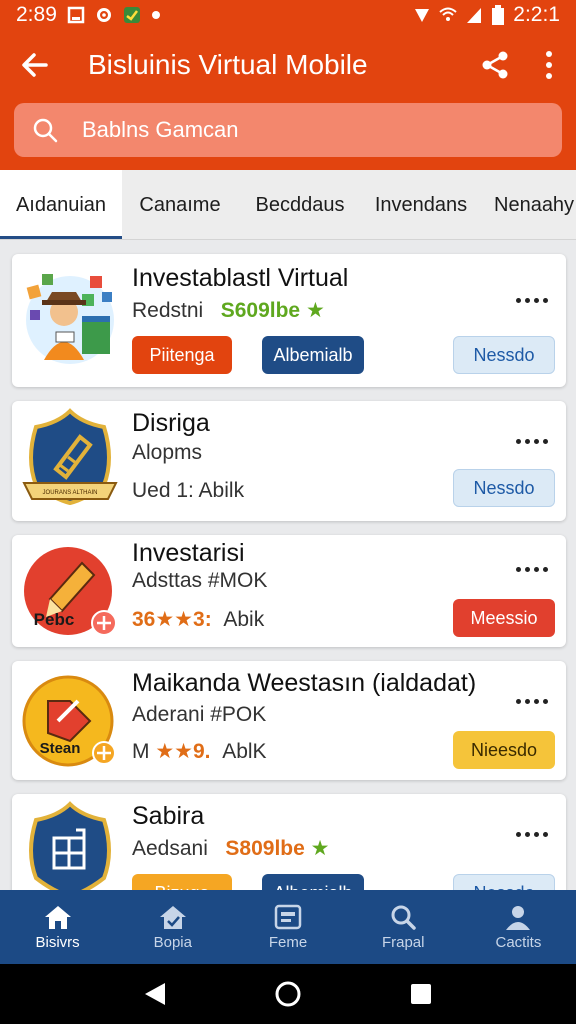 The width and height of the screenshot is (576, 1024). I want to click on nav-item-bopia: Bopia, so click(172, 927).